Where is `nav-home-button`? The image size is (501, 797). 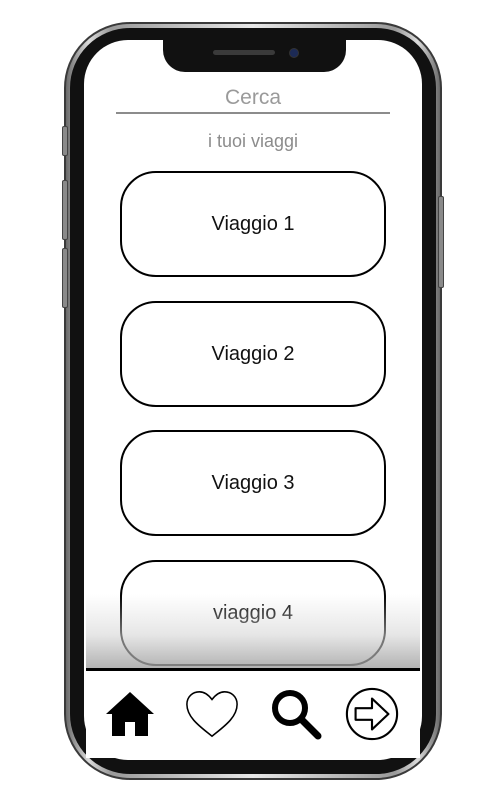 nav-home-button is located at coordinates (130, 714).